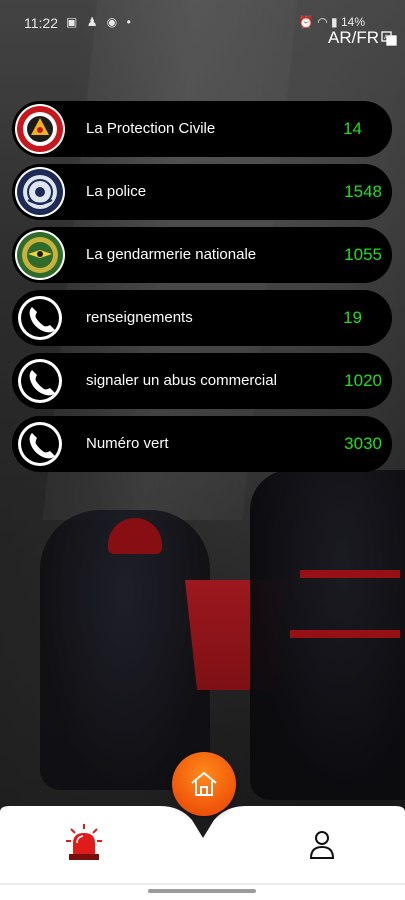 The height and width of the screenshot is (900, 405). Describe the element at coordinates (73, 22) in the screenshot. I see `gallery-icon: ▣` at that location.